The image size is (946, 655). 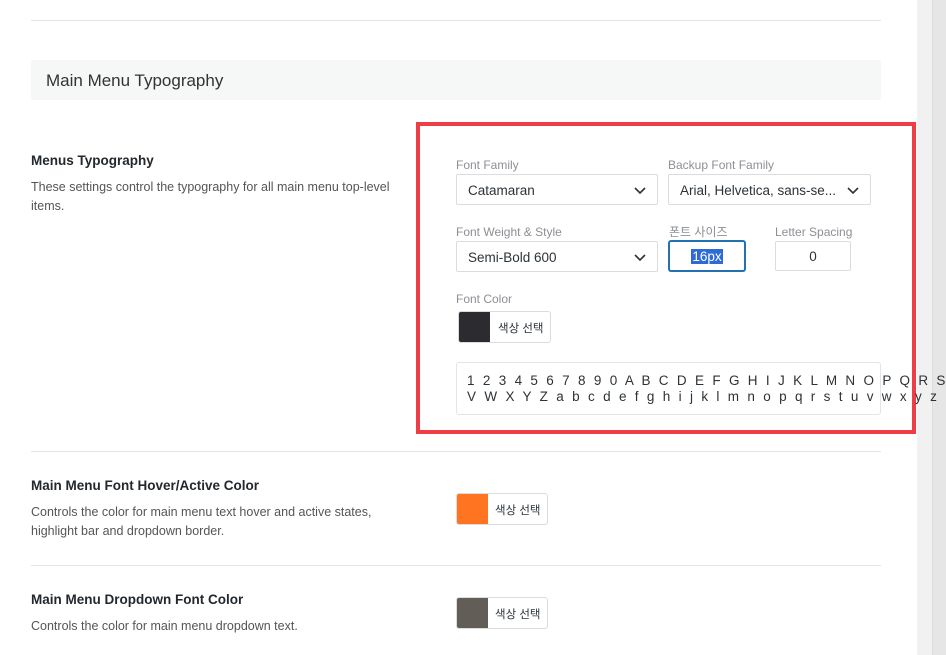 I want to click on font-color-label: Font Color, so click(x=484, y=299).